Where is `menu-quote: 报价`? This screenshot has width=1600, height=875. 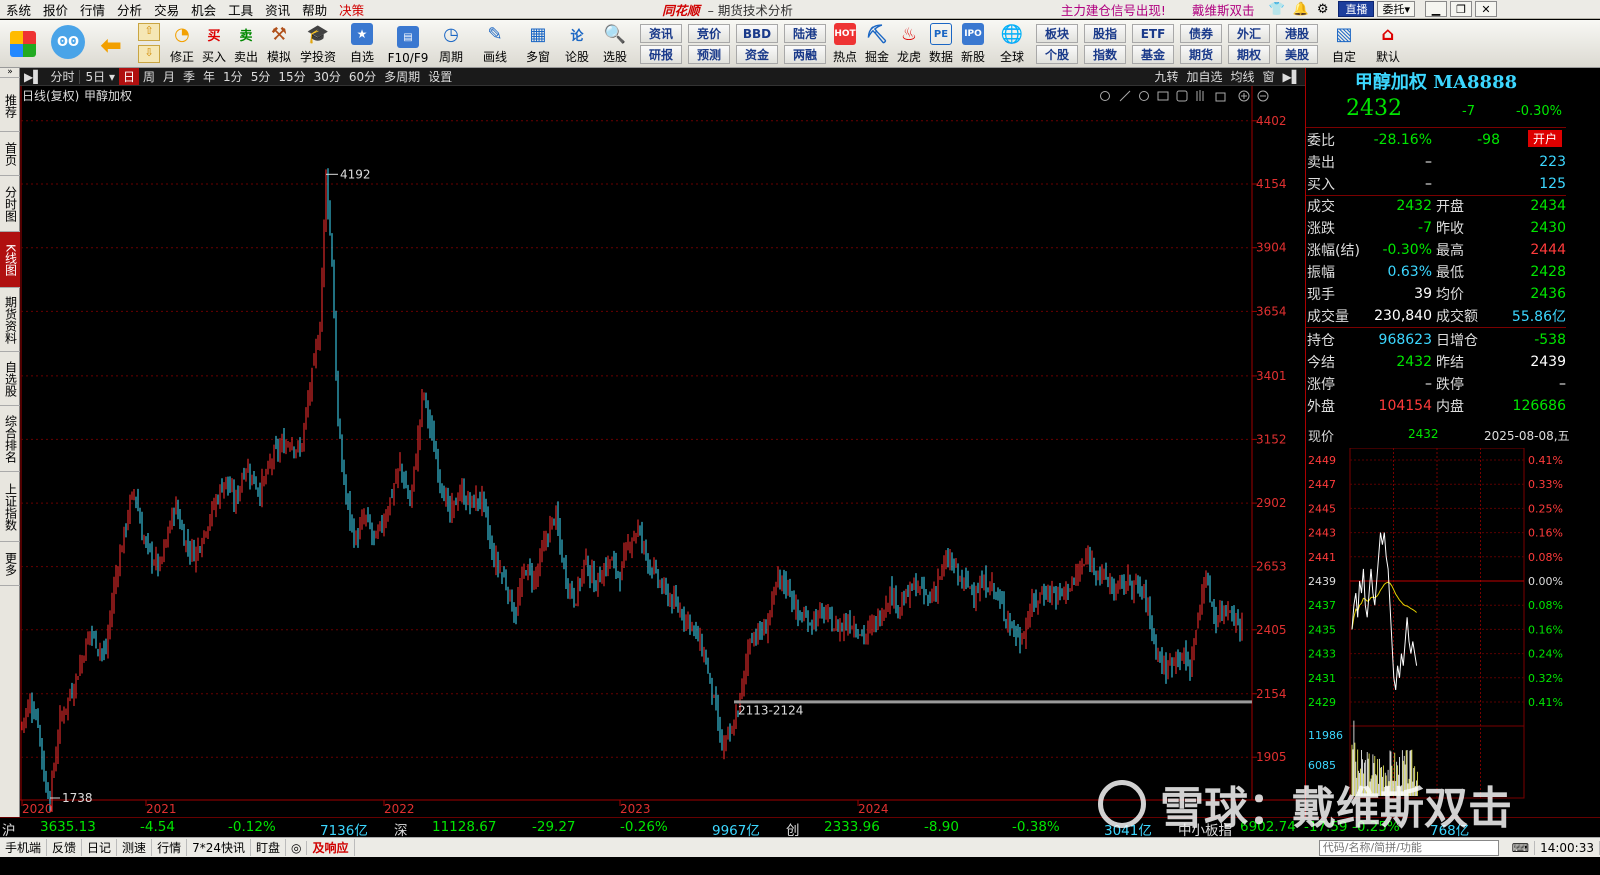
menu-quote: 报价 is located at coordinates (55, 9).